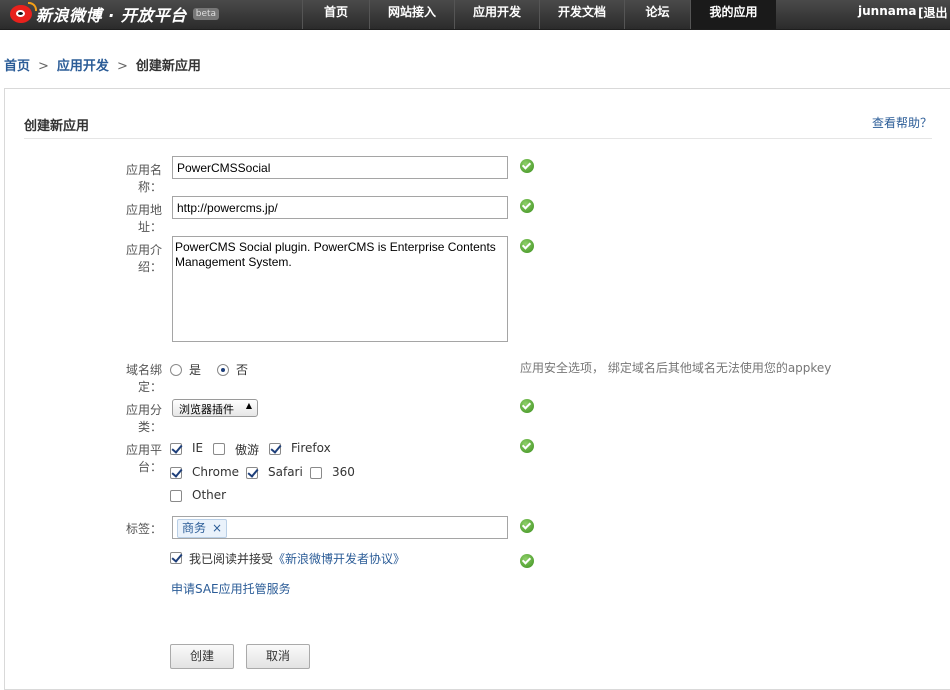  I want to click on platform-firefox-label: Firefox, so click(311, 448).